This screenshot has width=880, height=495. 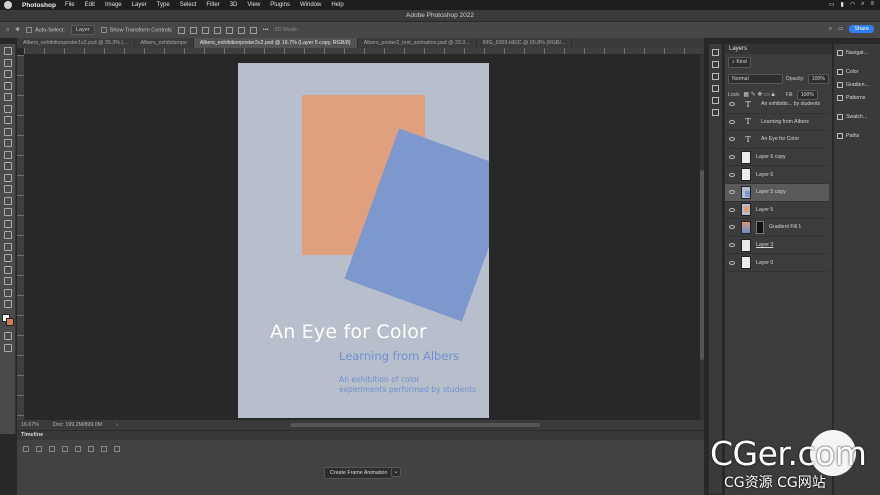 I want to click on clone-stamp-icon, so click(x=7, y=166).